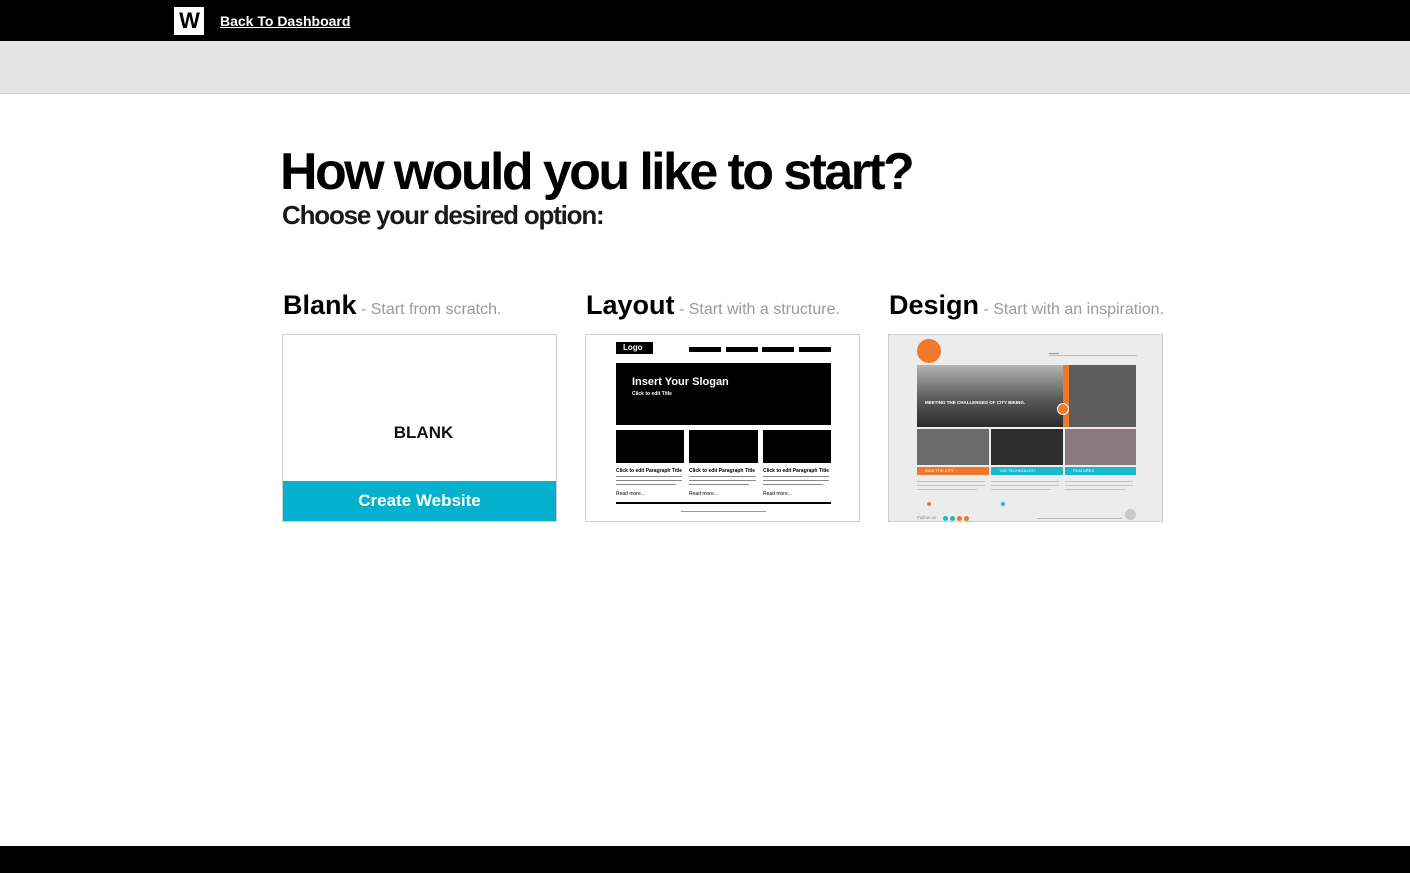 The width and height of the screenshot is (1410, 873). What do you see at coordinates (1100, 471) in the screenshot?
I see `thumb-col-header: FEATURES` at bounding box center [1100, 471].